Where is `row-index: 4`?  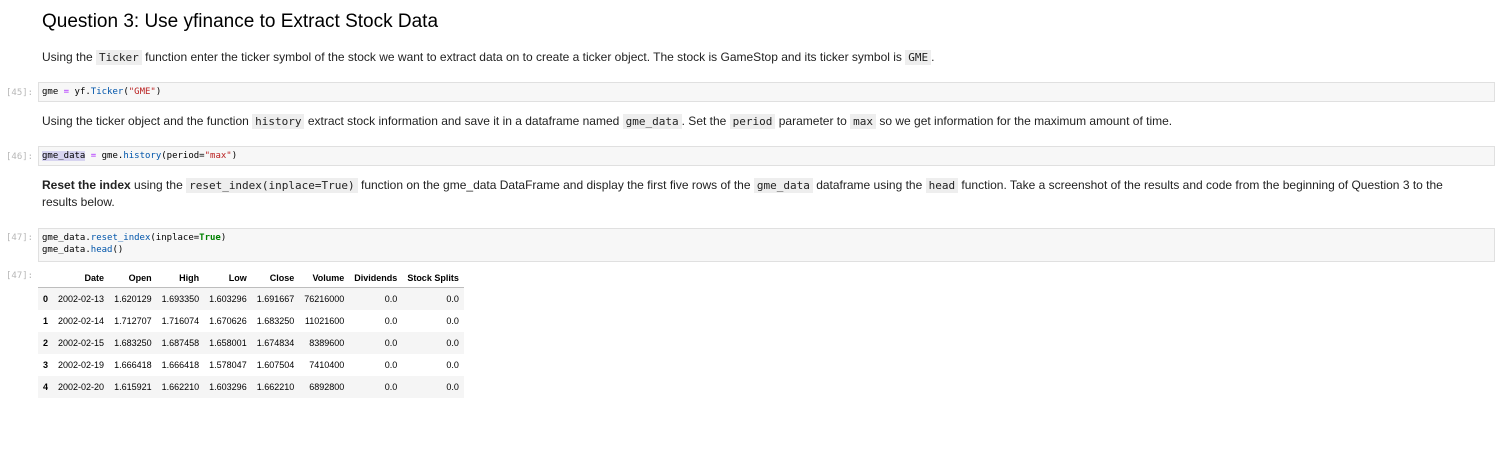 row-index: 4 is located at coordinates (46, 387).